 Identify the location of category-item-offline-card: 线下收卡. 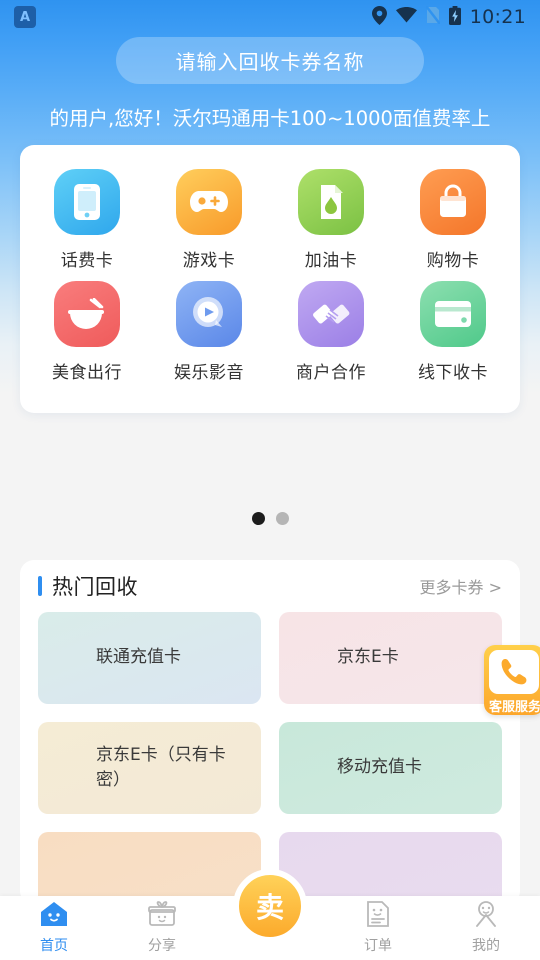
(453, 329).